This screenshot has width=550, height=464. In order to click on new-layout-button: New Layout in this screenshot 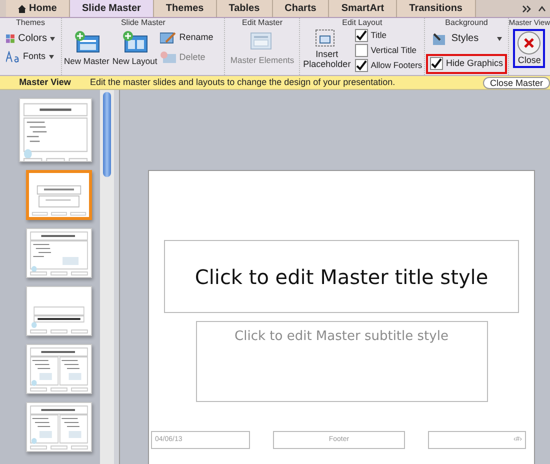, I will do `click(135, 48)`.